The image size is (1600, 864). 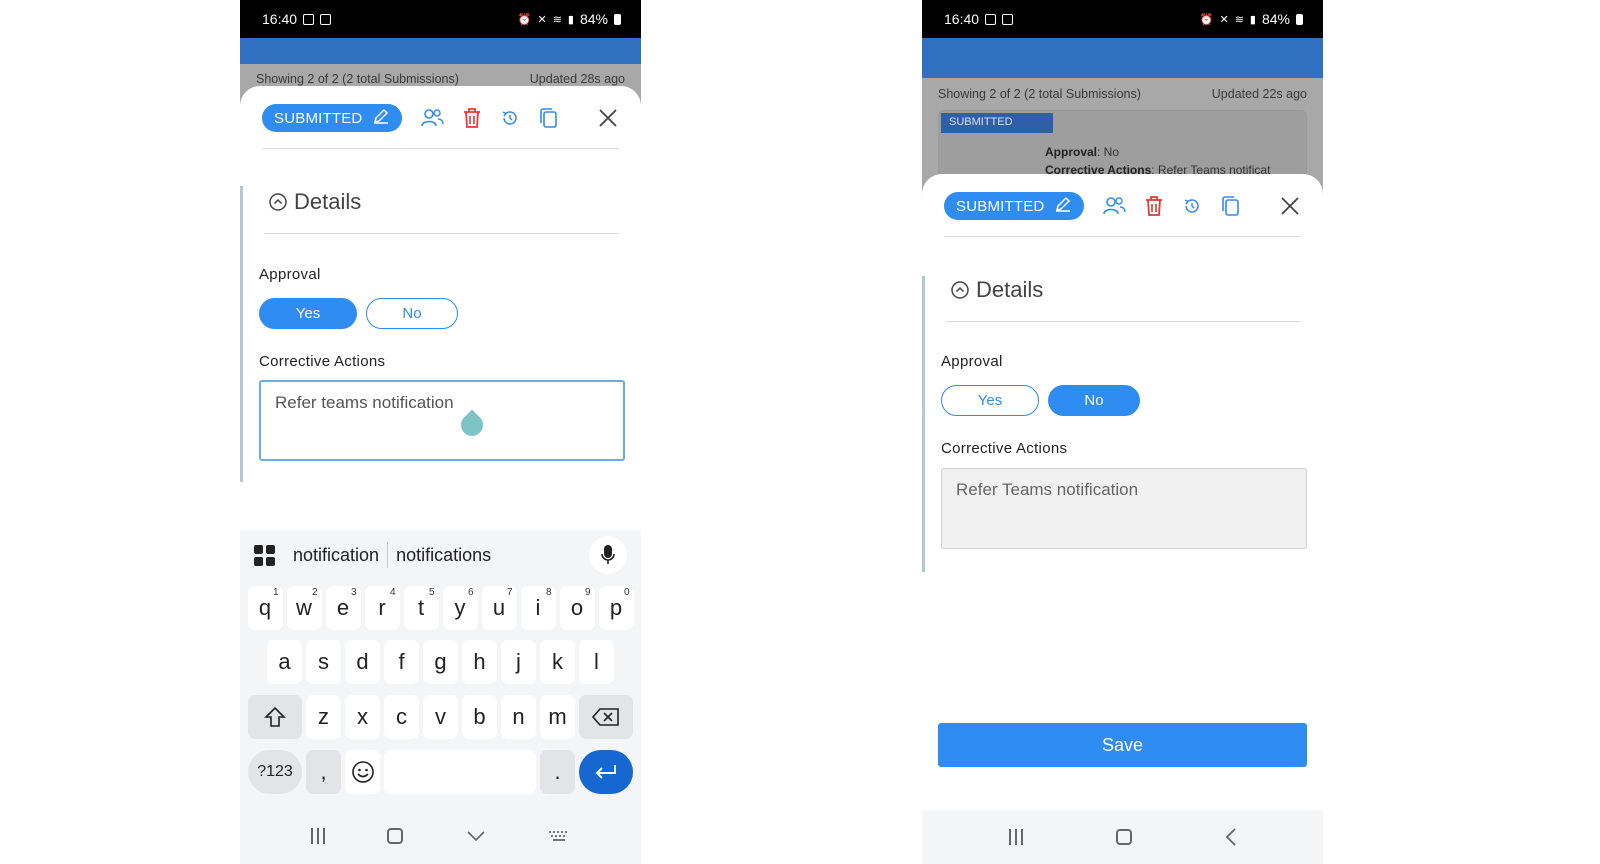 What do you see at coordinates (962, 19) in the screenshot?
I see `status-time: 16:40` at bounding box center [962, 19].